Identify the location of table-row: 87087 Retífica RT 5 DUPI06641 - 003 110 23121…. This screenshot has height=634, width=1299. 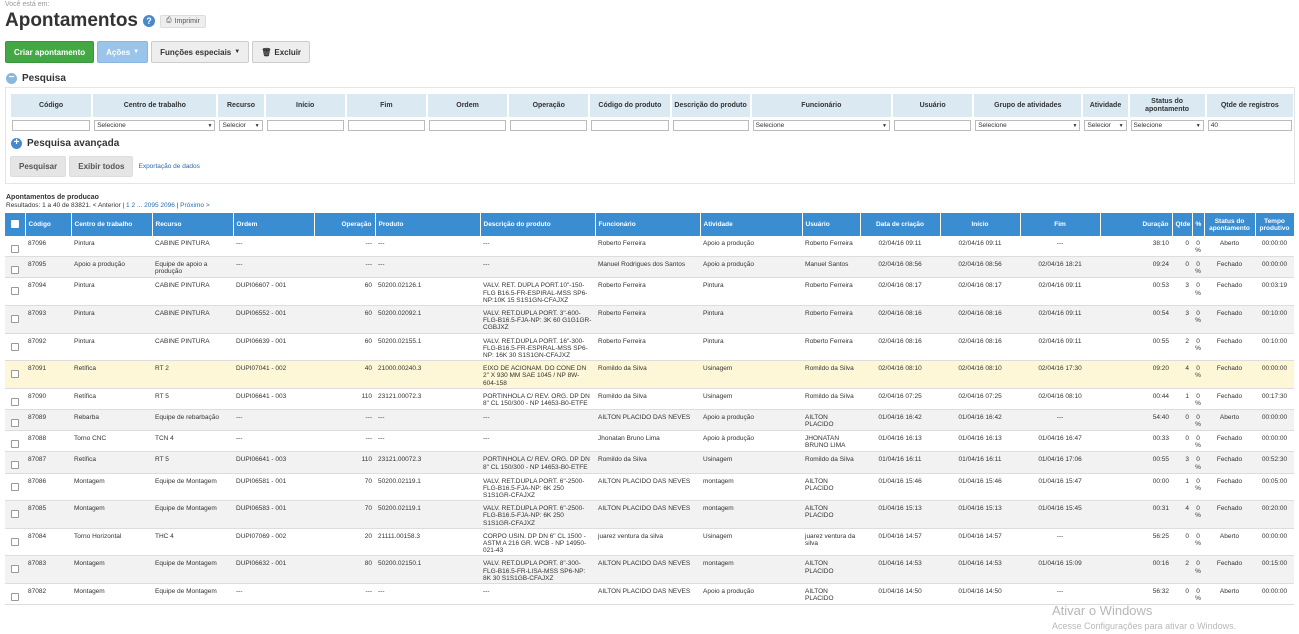
(649, 462).